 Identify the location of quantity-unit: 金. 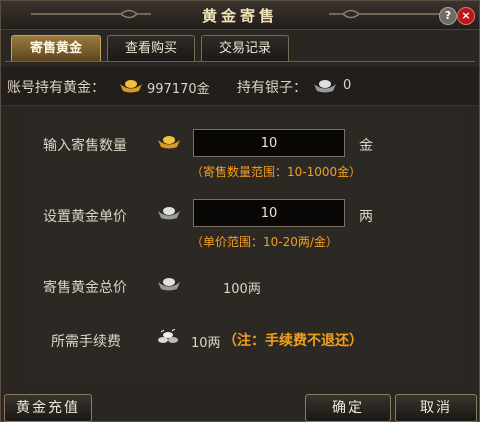
(366, 146).